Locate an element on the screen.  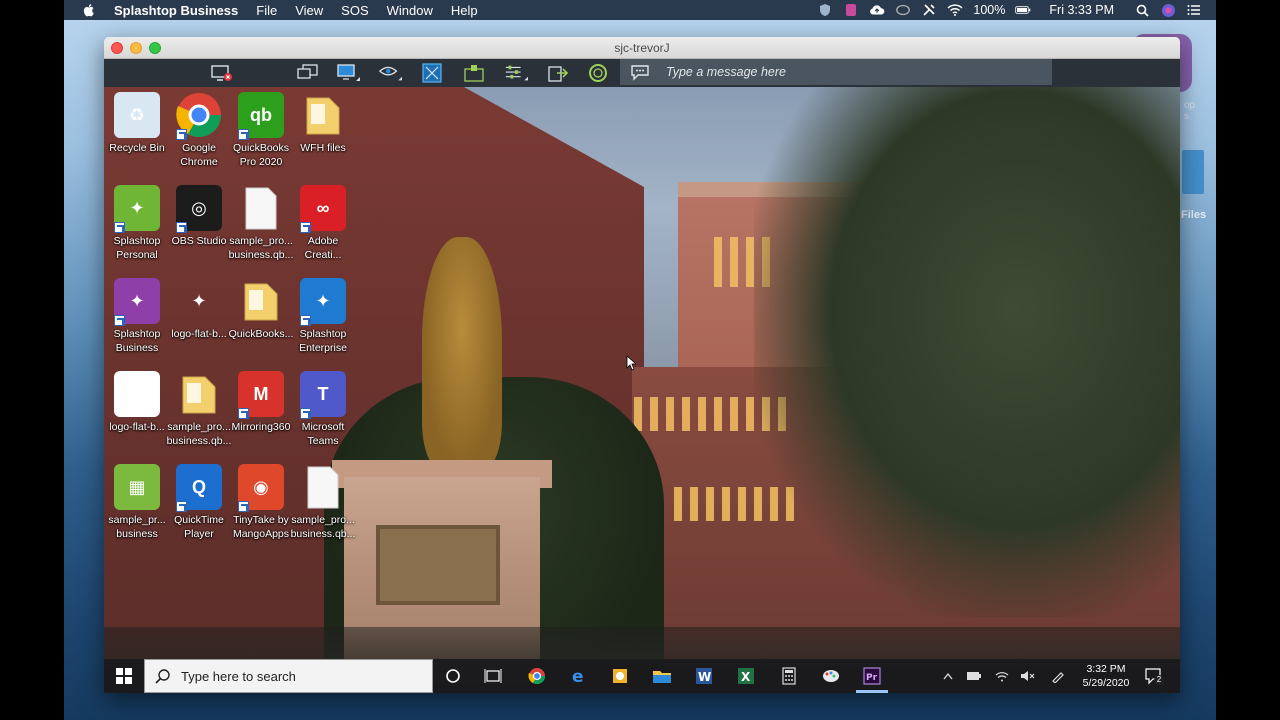
desktop-icon: M Mirroring360 is located at coordinates (261, 402).